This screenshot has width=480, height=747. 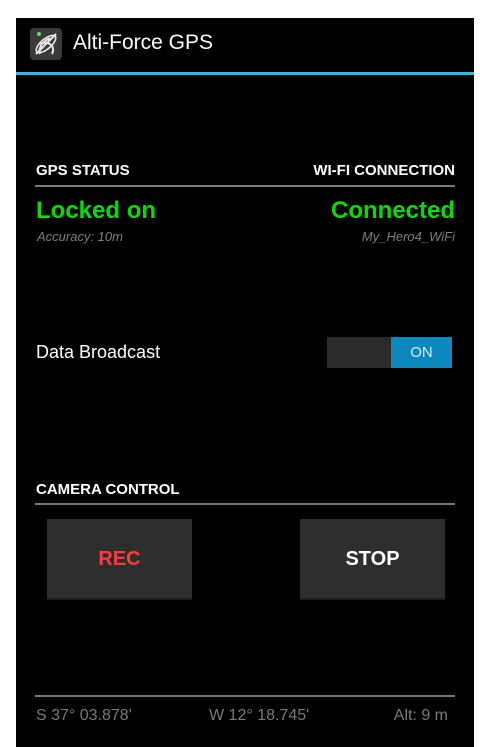 I want to click on camera-divider, so click(x=245, y=504).